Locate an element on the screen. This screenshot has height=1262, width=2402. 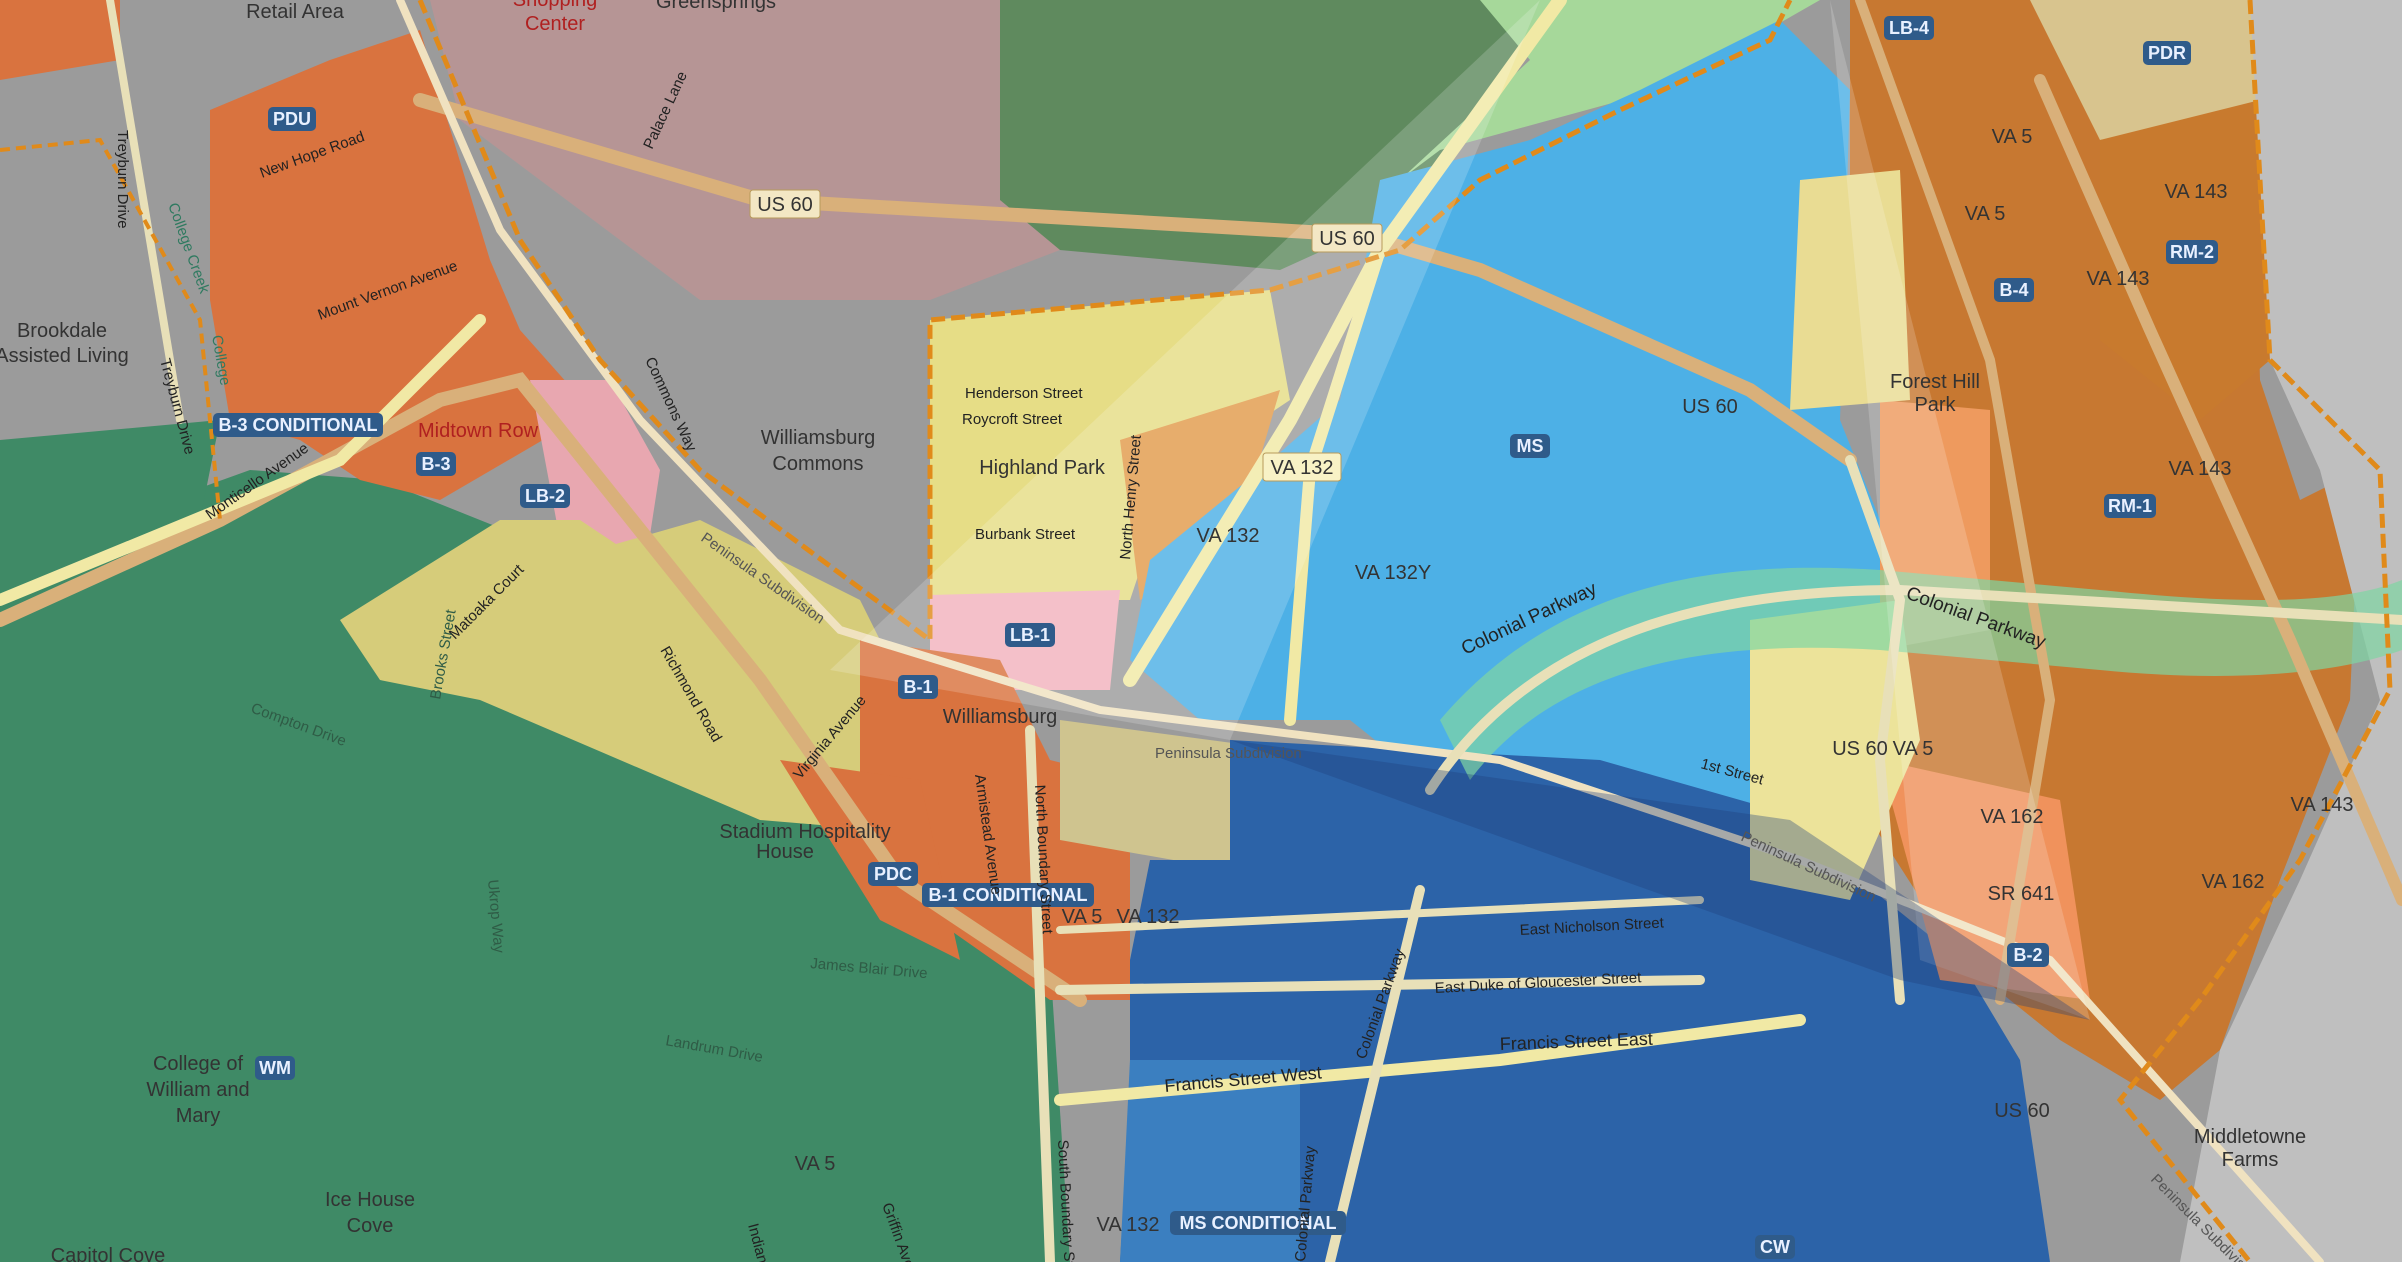
street-label: Roycroft Street is located at coordinates (1012, 419).